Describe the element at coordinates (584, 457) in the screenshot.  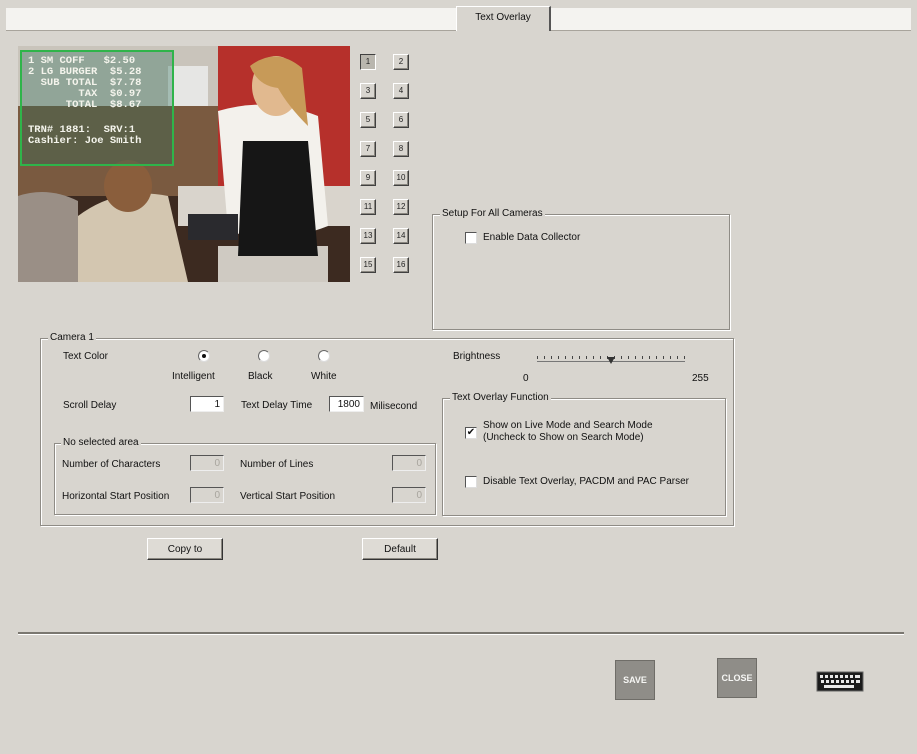
I see `text-overlay-function-group` at that location.